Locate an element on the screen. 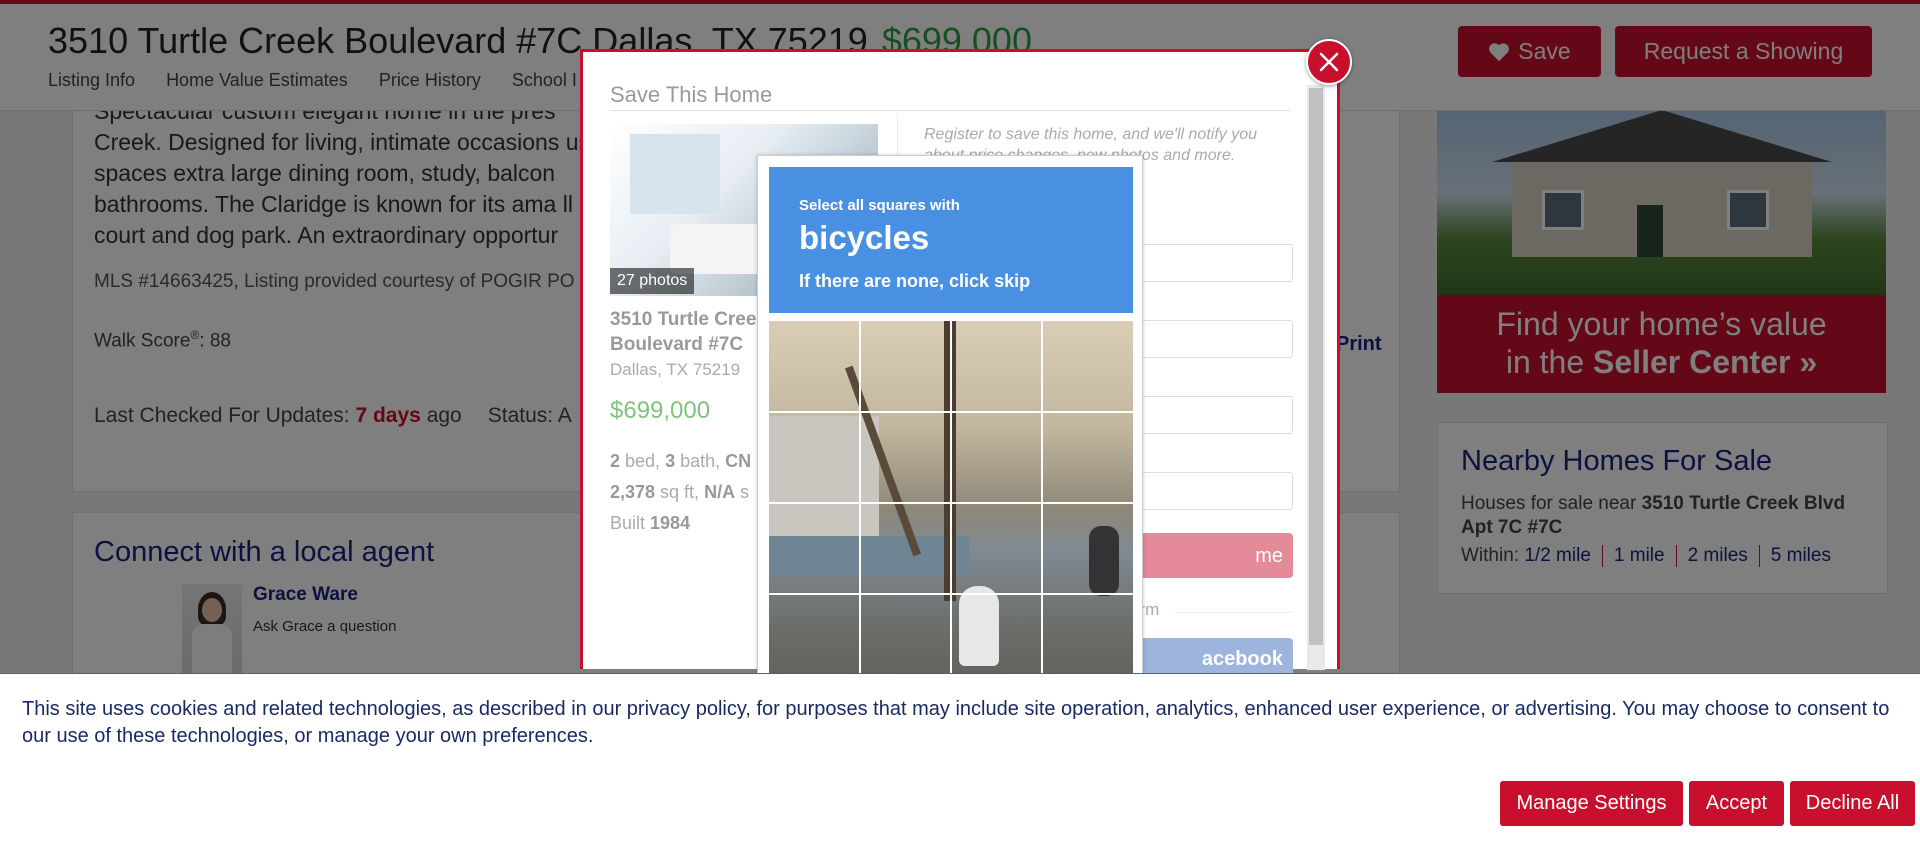 This screenshot has width=1920, height=847. decline-all-button: Decline All is located at coordinates (1852, 803).